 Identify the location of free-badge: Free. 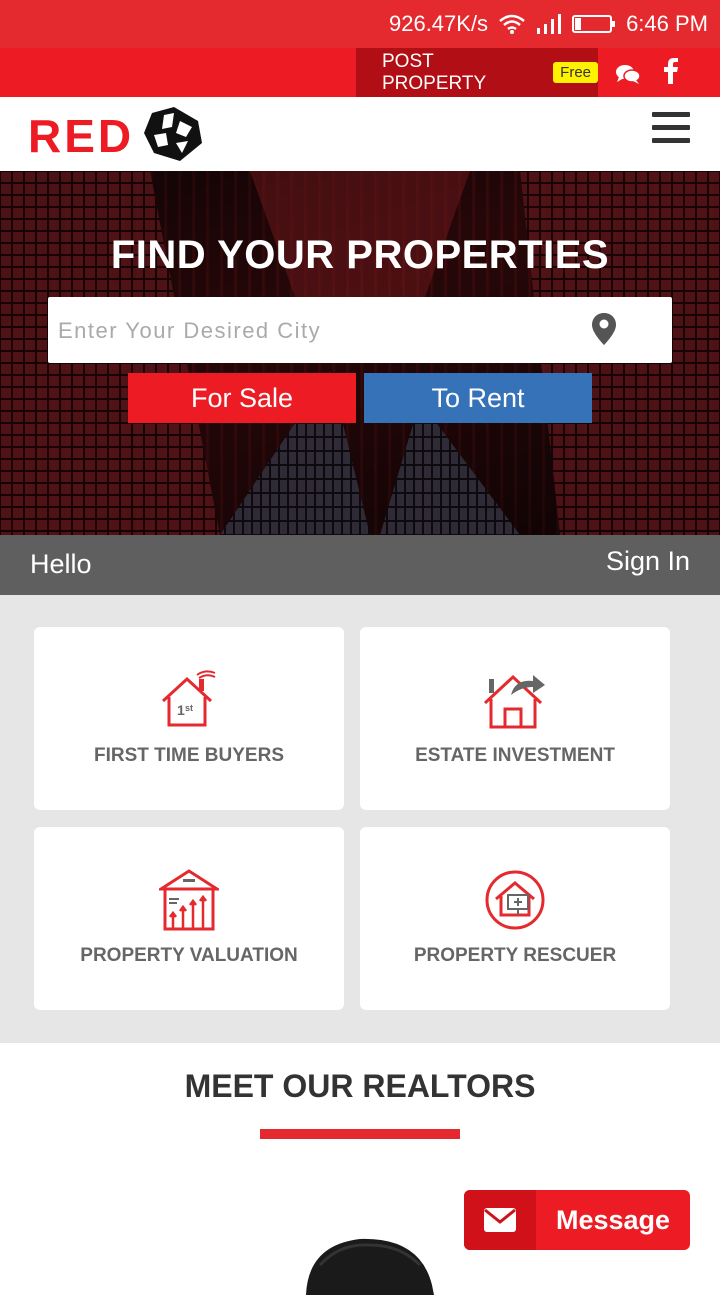
(575, 72).